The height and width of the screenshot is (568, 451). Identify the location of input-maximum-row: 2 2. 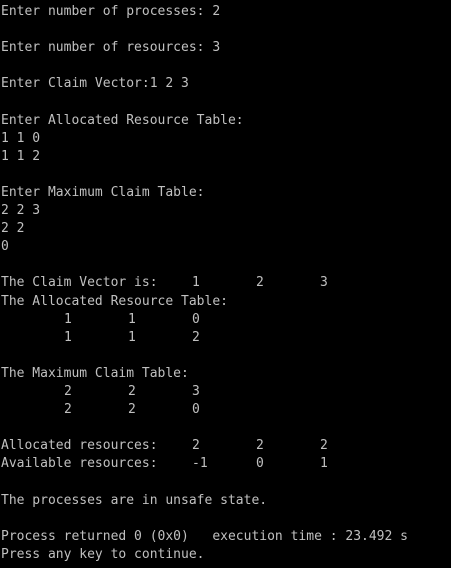
(13, 229).